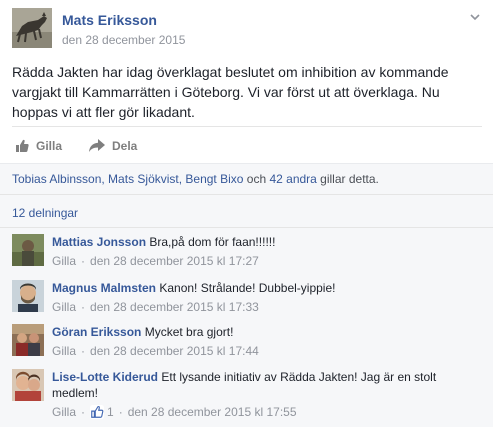 This screenshot has width=493, height=427. Describe the element at coordinates (347, 179) in the screenshot. I see `likes-suffix: gillar detta.` at that location.